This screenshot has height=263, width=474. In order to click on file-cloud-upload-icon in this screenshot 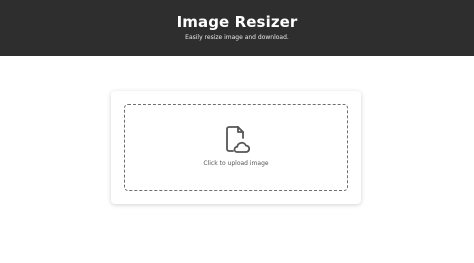, I will do `click(238, 139)`.